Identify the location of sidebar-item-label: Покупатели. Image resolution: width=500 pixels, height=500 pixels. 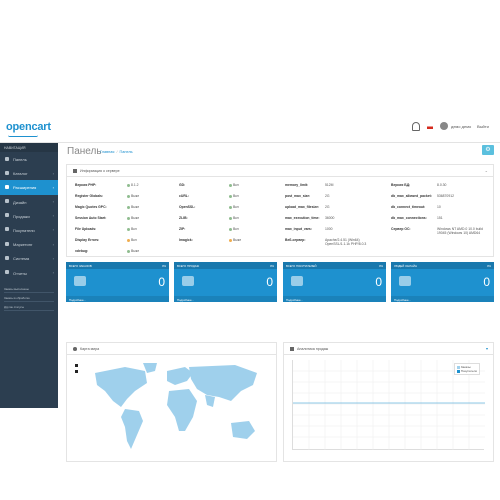
(24, 230).